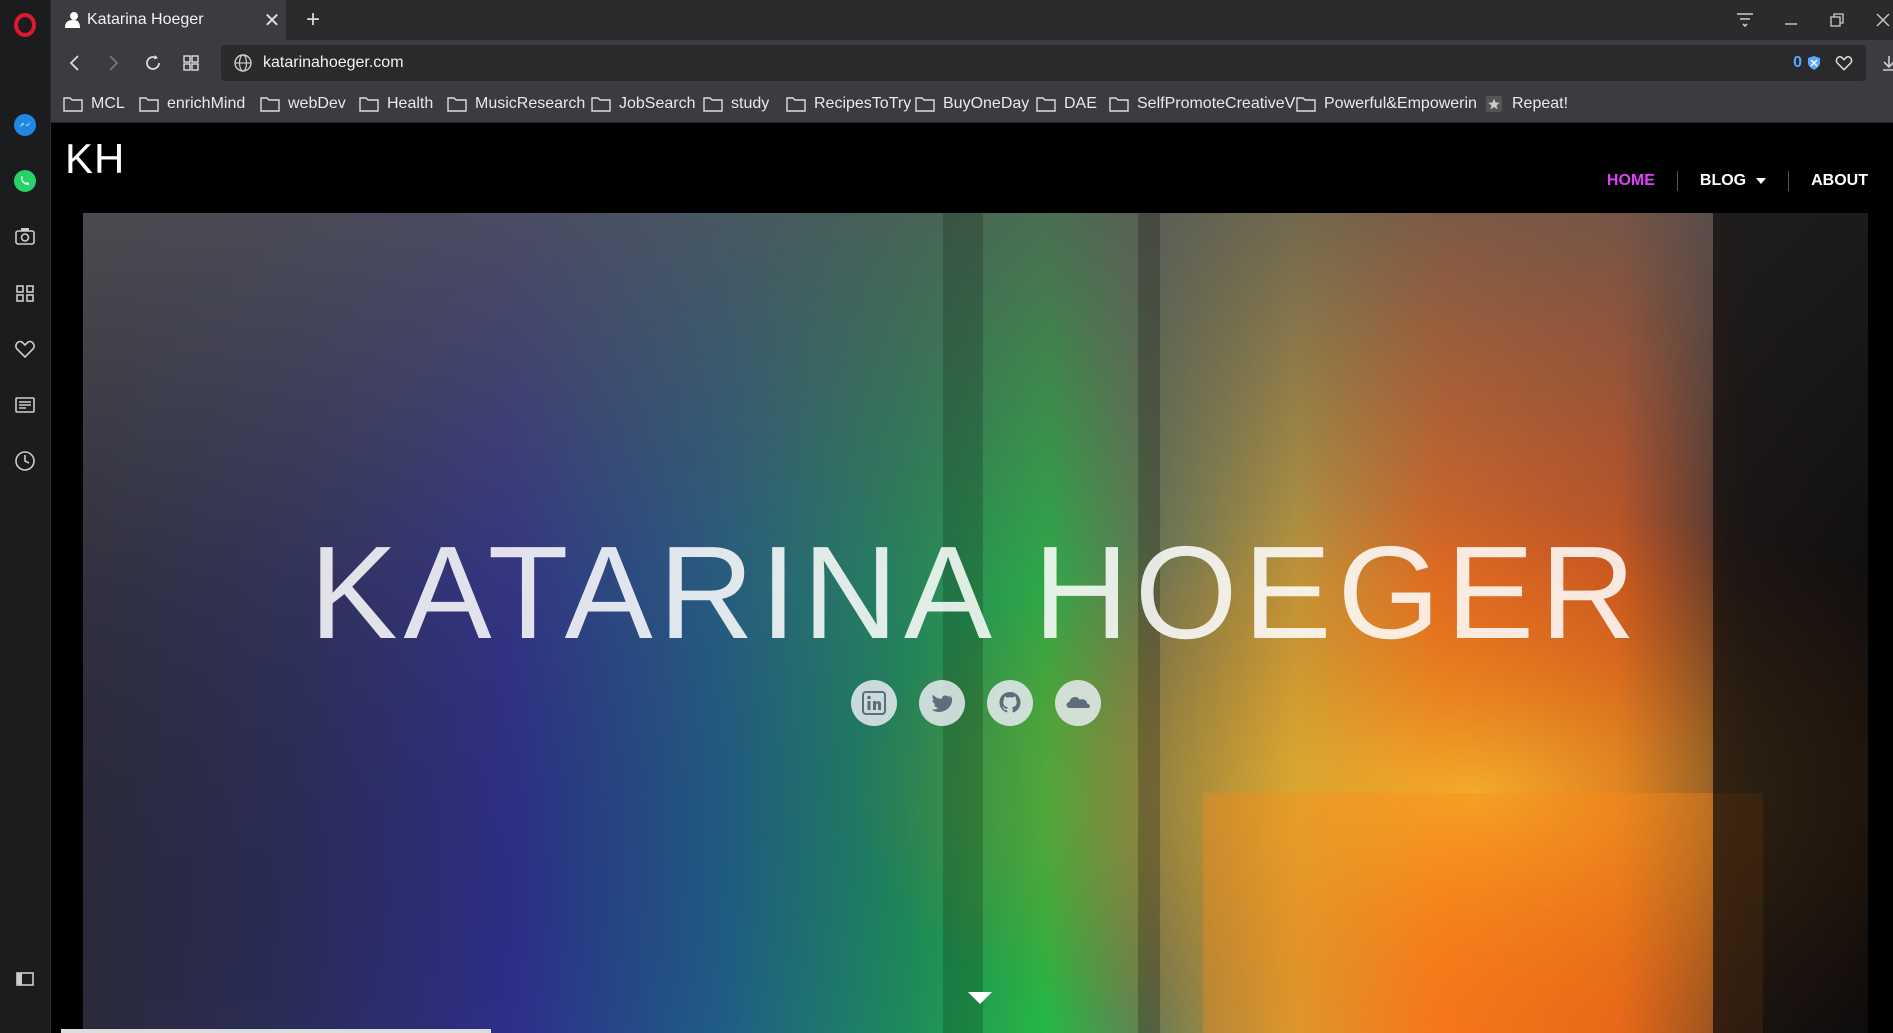 This screenshot has height=1033, width=1893. I want to click on bookmark-folder: DAE, so click(1066, 104).